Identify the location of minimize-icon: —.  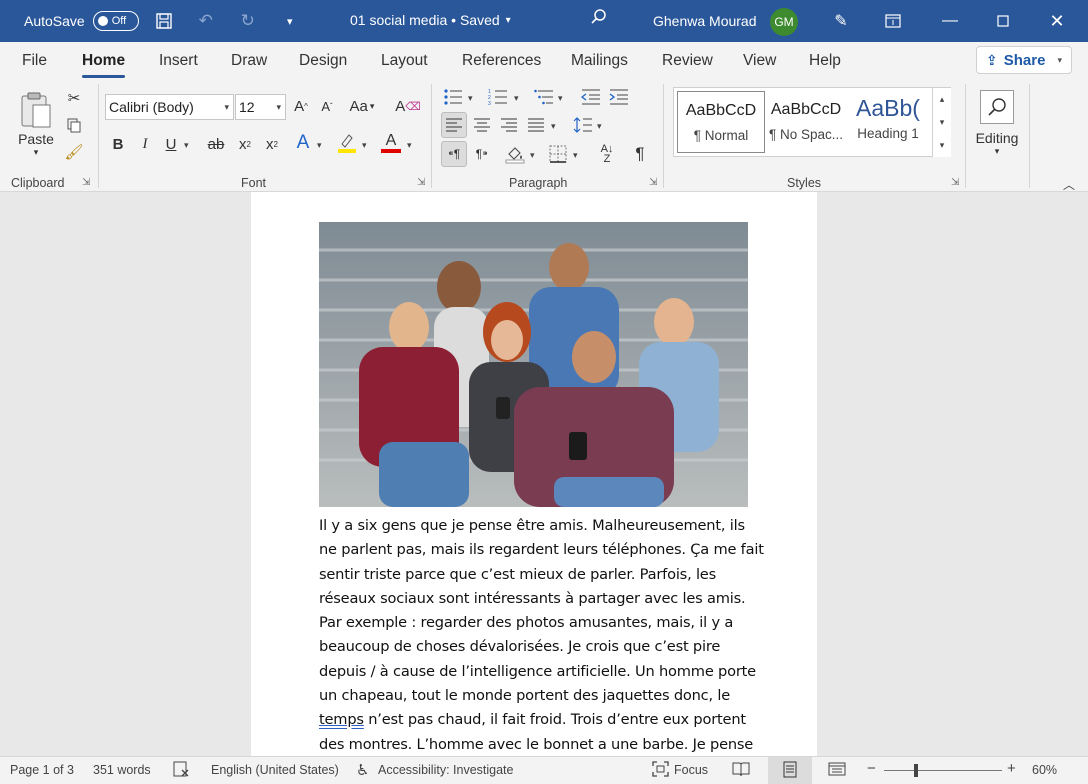
(950, 21).